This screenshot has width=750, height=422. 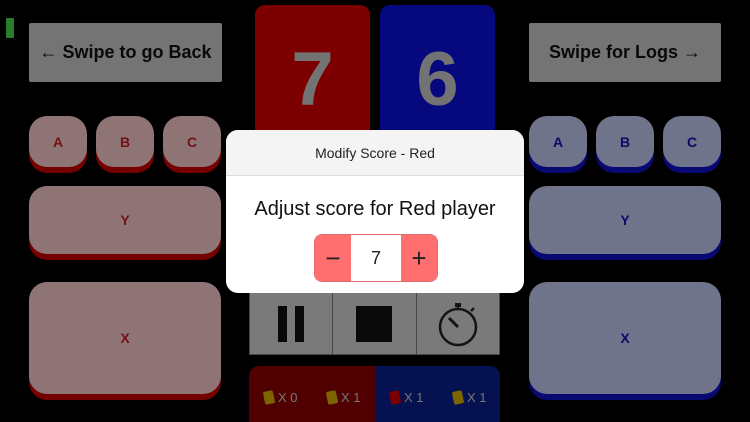 What do you see at coordinates (375, 153) in the screenshot?
I see `dialog-title: Modify Score - Red` at bounding box center [375, 153].